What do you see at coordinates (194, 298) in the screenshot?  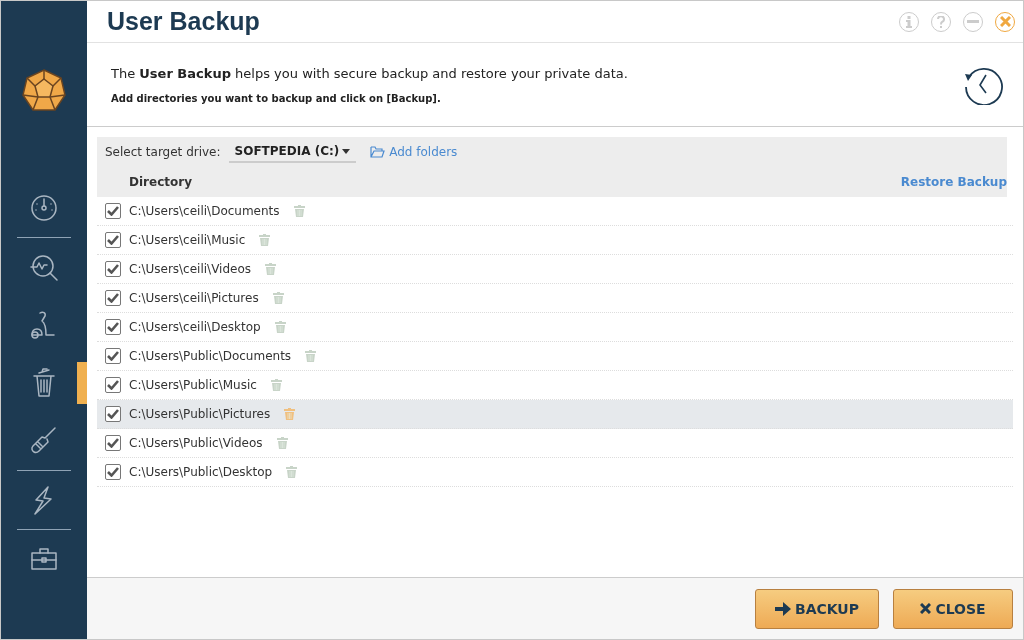 I see `directory-path: C:\Users\ceili\Pictures` at bounding box center [194, 298].